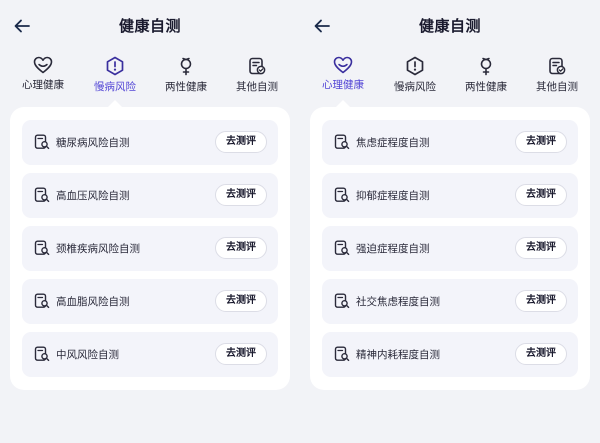  Describe the element at coordinates (93, 196) in the screenshot. I see `item-label: 高血压风险自测` at that location.